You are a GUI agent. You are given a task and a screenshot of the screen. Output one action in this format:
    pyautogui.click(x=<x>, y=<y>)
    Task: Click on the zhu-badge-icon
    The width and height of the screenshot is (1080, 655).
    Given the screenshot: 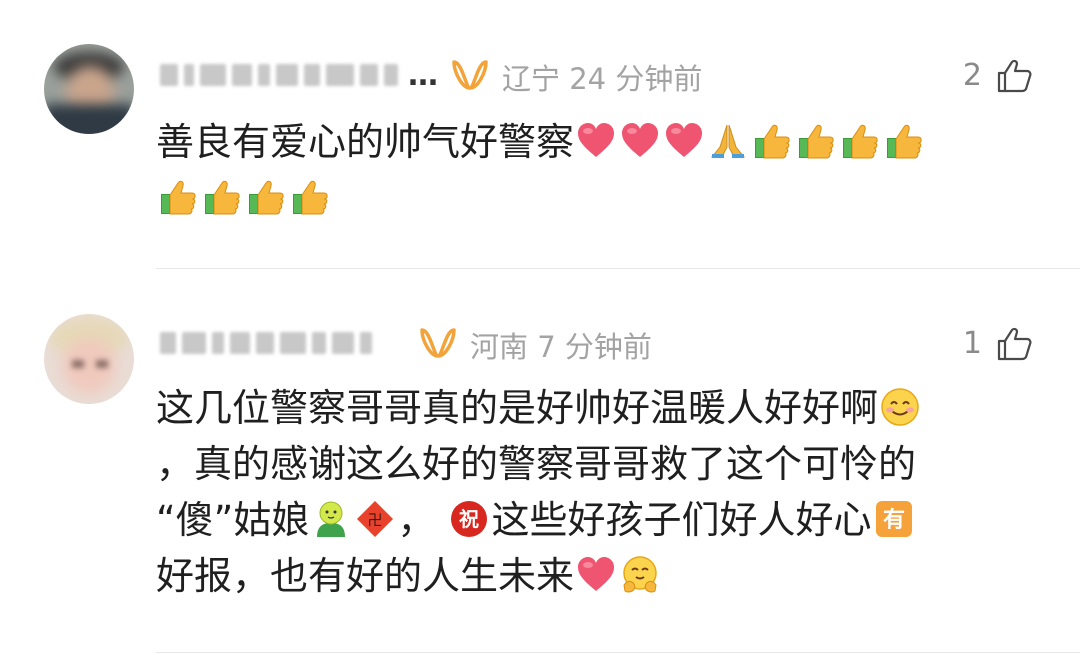 What is the action you would take?
    pyautogui.click(x=469, y=519)
    